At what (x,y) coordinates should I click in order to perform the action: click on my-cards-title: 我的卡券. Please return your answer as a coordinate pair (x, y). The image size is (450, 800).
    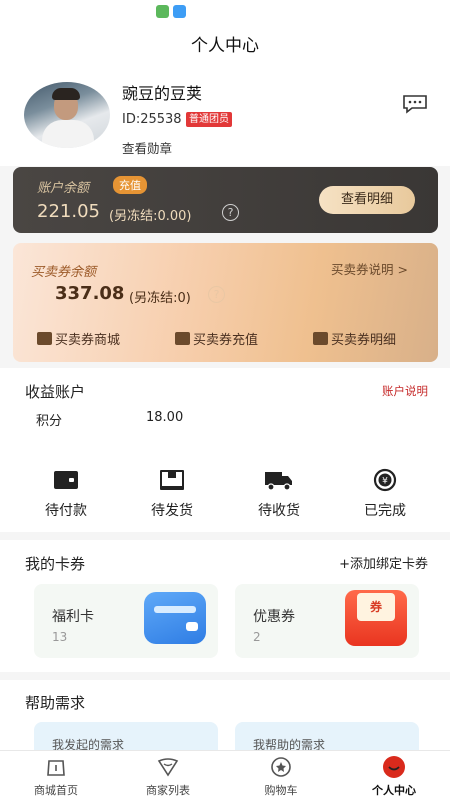
    Looking at the image, I should click on (55, 564).